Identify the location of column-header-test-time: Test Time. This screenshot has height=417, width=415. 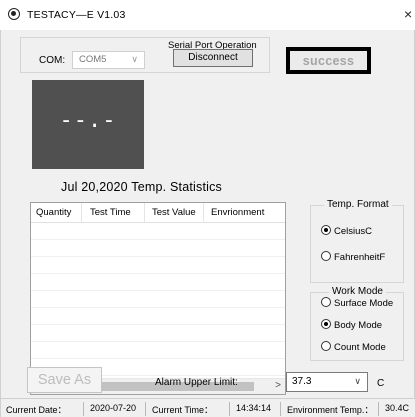
(110, 212).